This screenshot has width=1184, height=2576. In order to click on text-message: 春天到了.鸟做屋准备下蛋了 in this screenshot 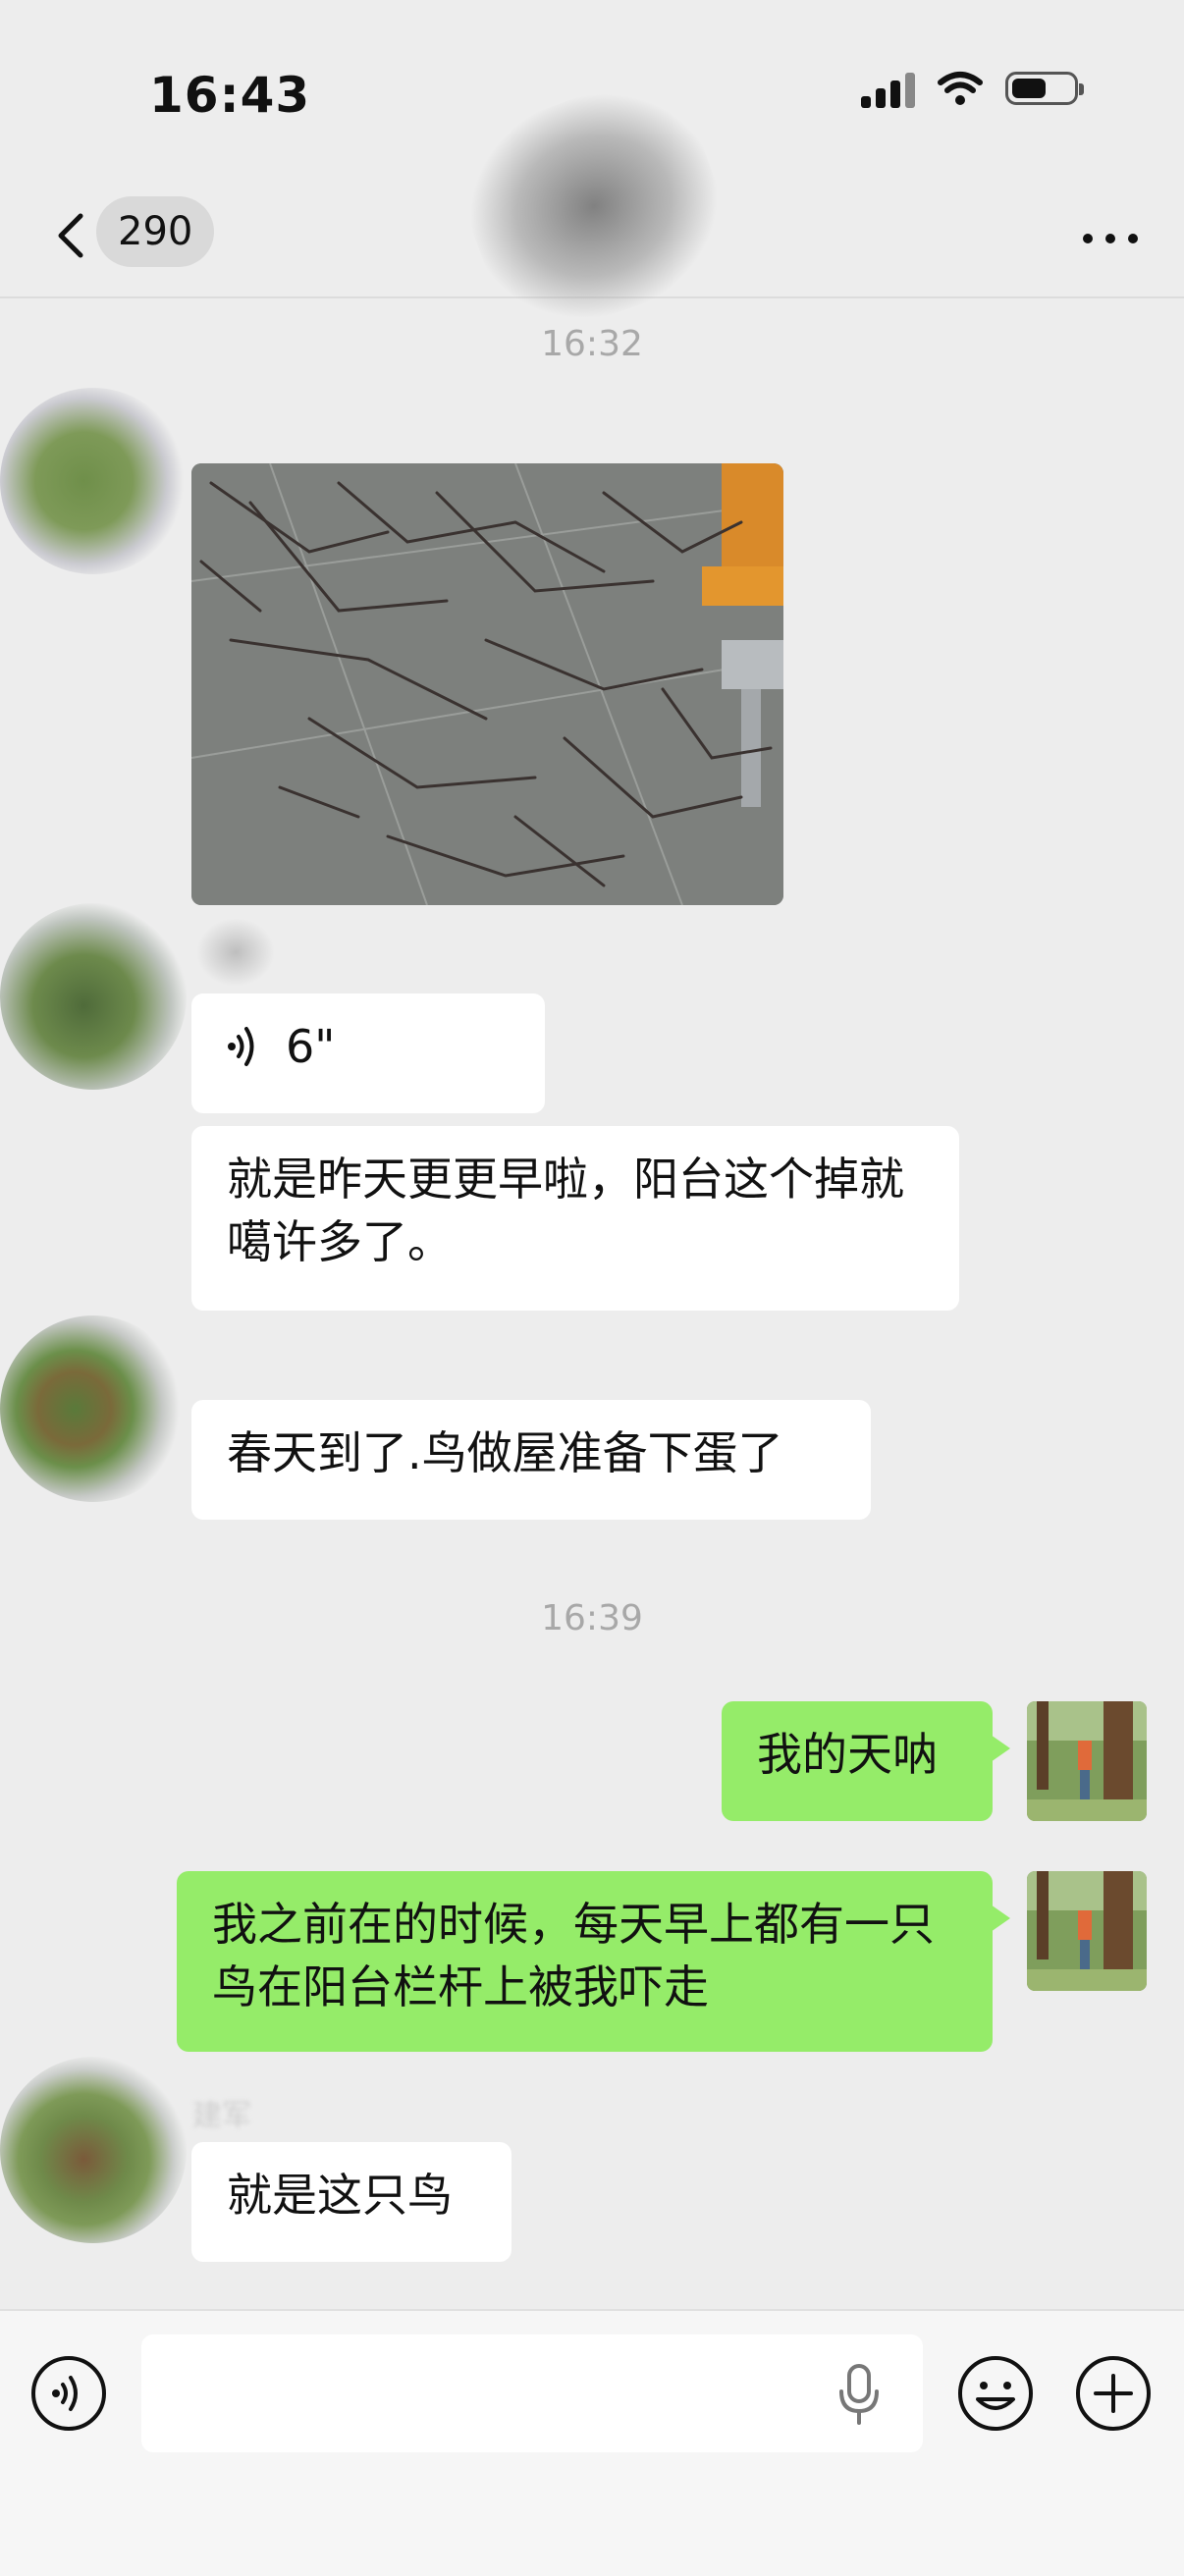, I will do `click(531, 1460)`.